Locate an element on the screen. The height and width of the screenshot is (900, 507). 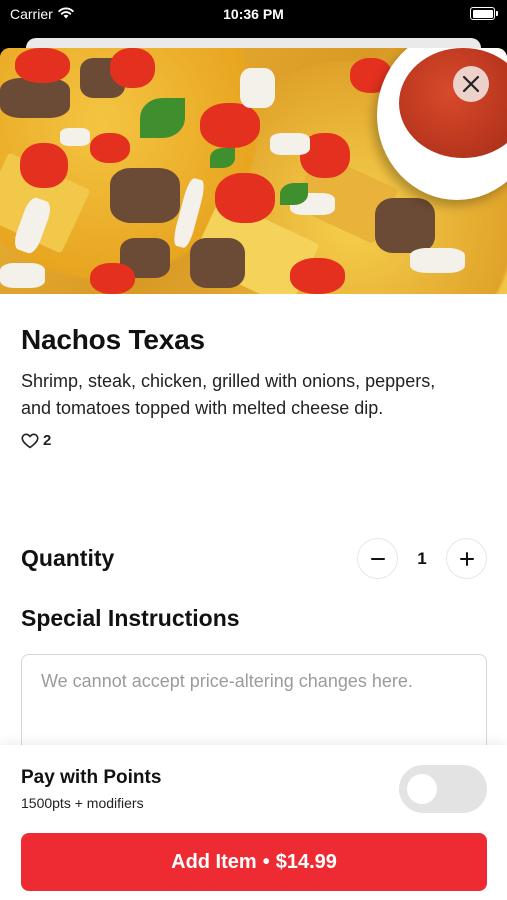
quantity-stepper: 1 is located at coordinates (422, 558).